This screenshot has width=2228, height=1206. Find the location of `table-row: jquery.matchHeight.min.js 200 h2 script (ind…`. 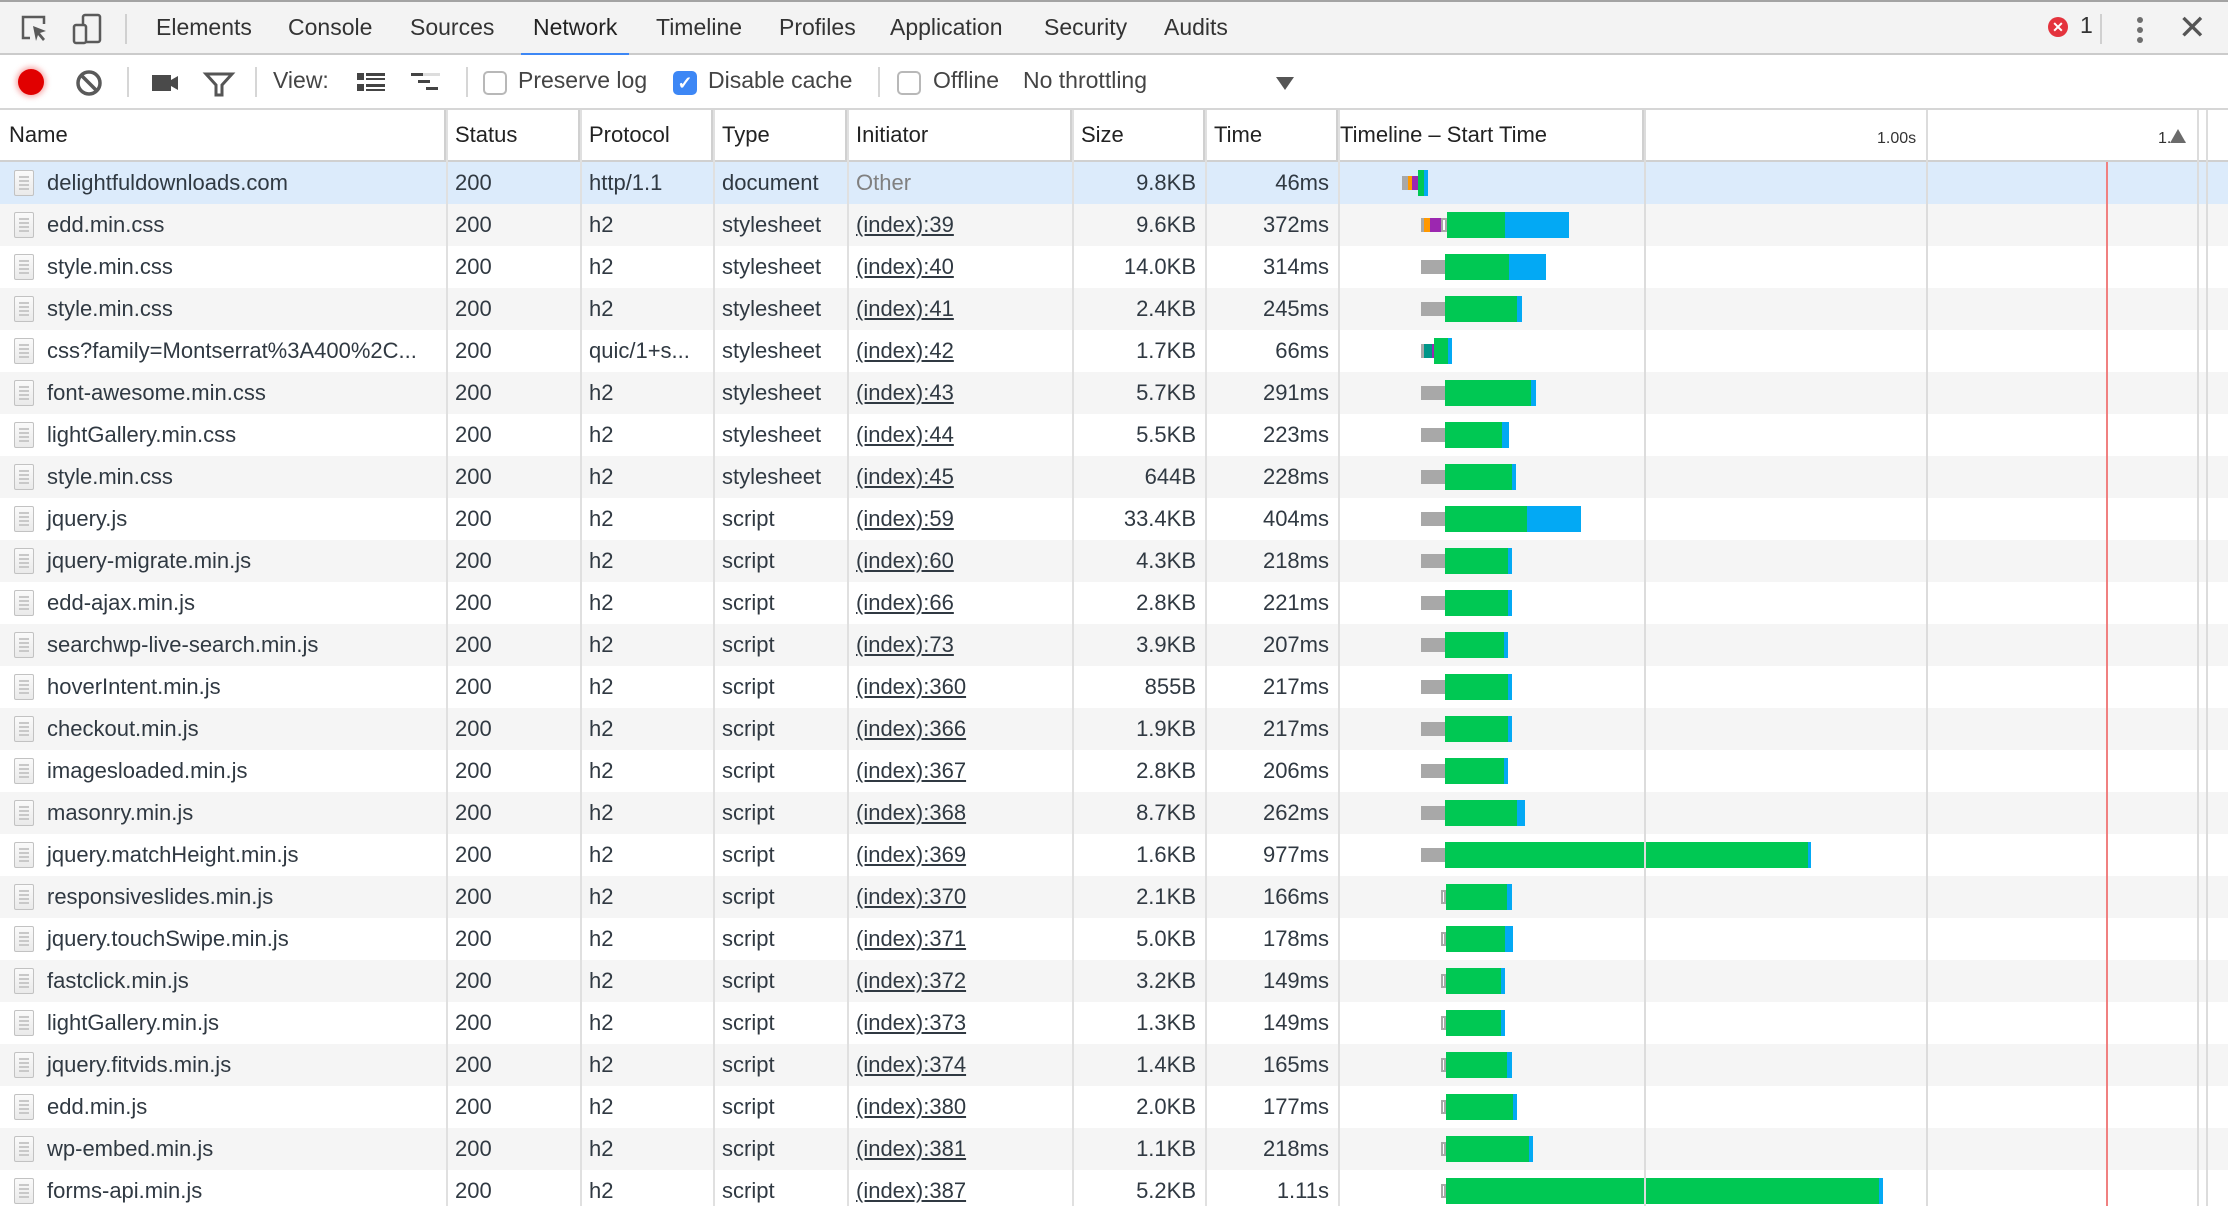

table-row: jquery.matchHeight.min.js 200 h2 script (ind… is located at coordinates (1114, 855).